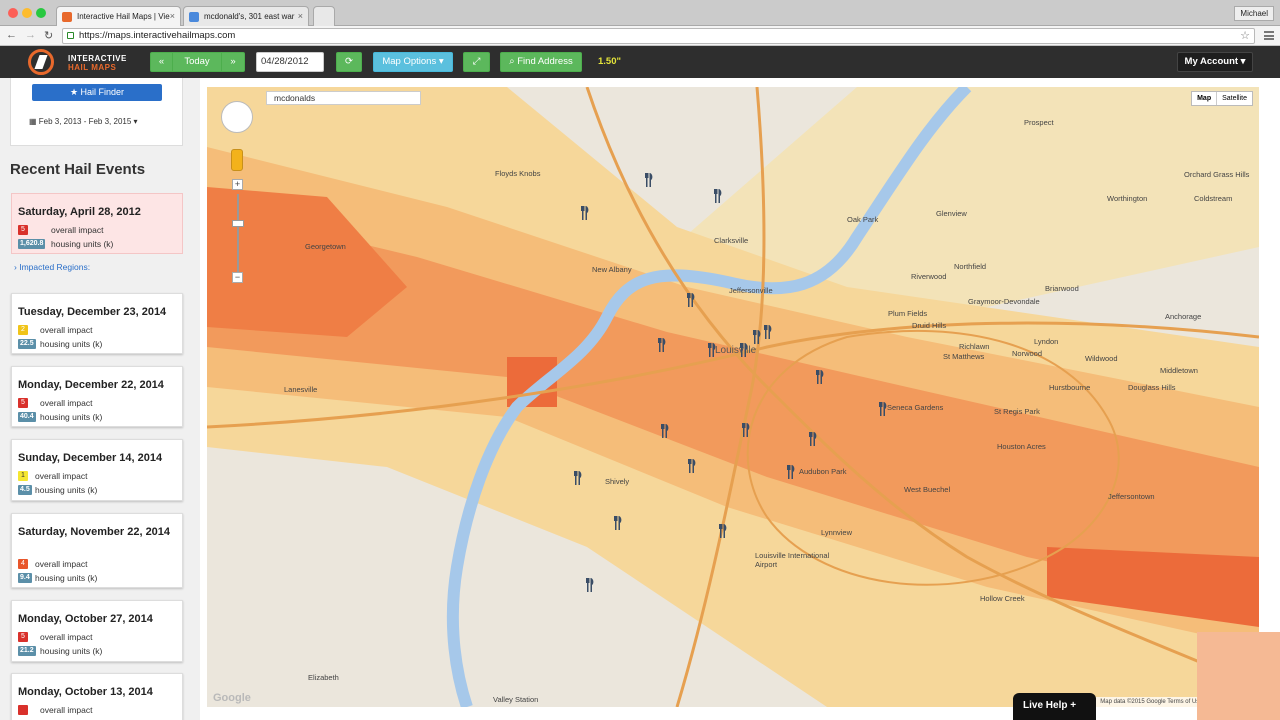 The image size is (1280, 720). Describe the element at coordinates (301, 389) in the screenshot. I see `map-place-label: Lanesville` at that location.